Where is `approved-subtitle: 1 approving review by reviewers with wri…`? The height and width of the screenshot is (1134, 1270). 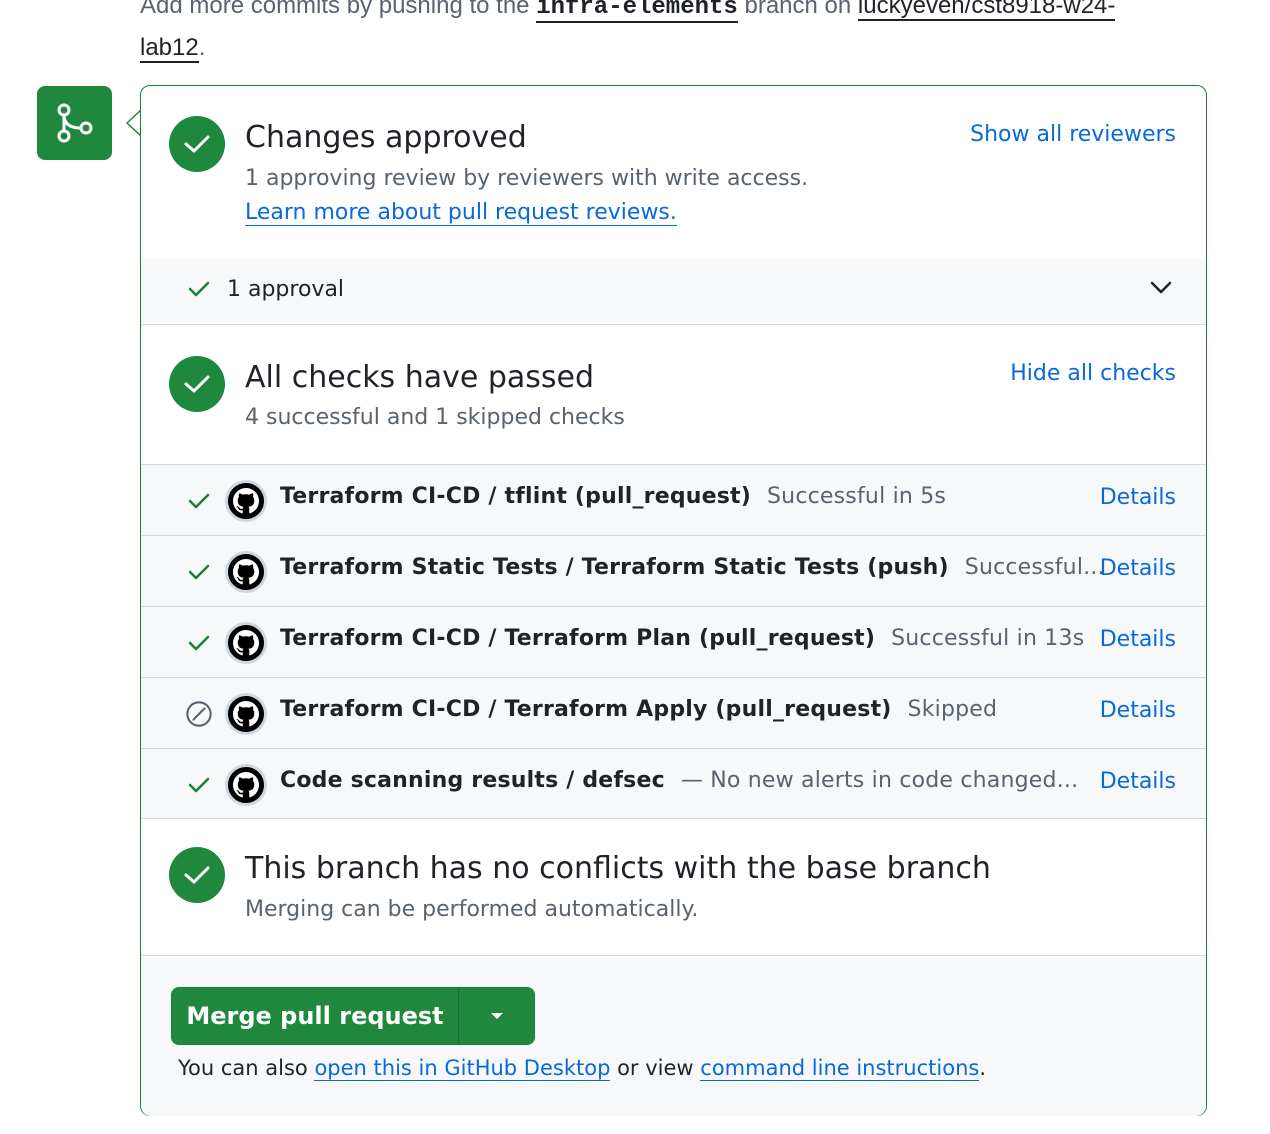 approved-subtitle: 1 approving review by reviewers with wri… is located at coordinates (527, 178).